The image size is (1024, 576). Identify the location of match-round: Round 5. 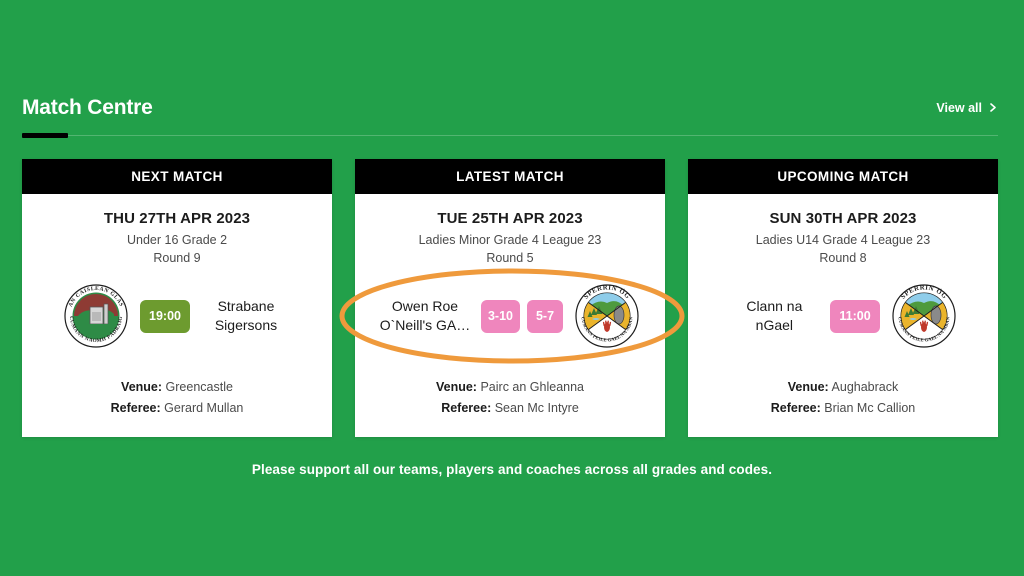
(510, 258).